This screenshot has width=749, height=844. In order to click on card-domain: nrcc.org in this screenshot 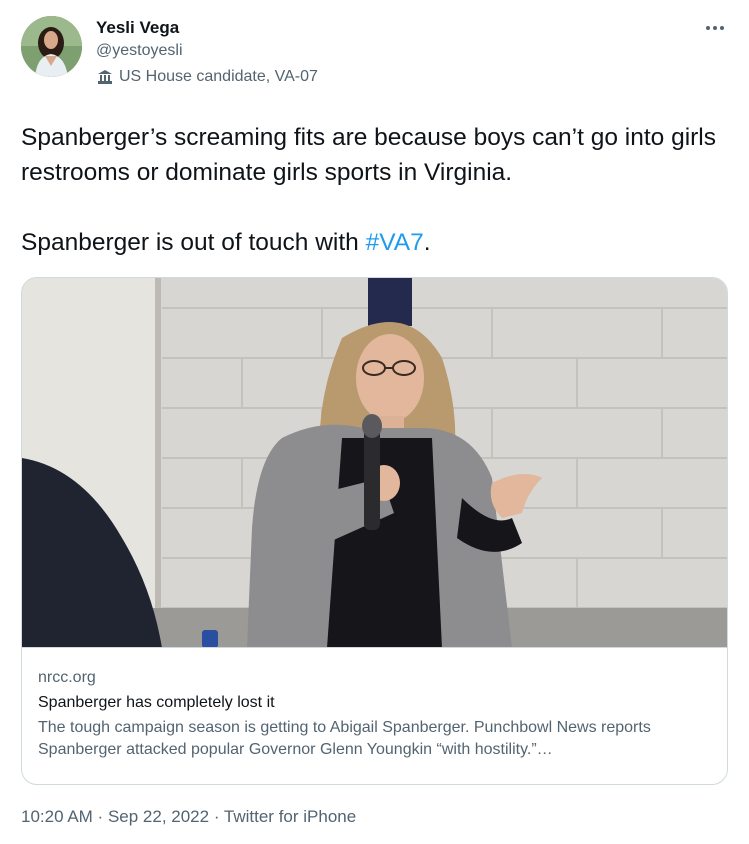, I will do `click(67, 677)`.